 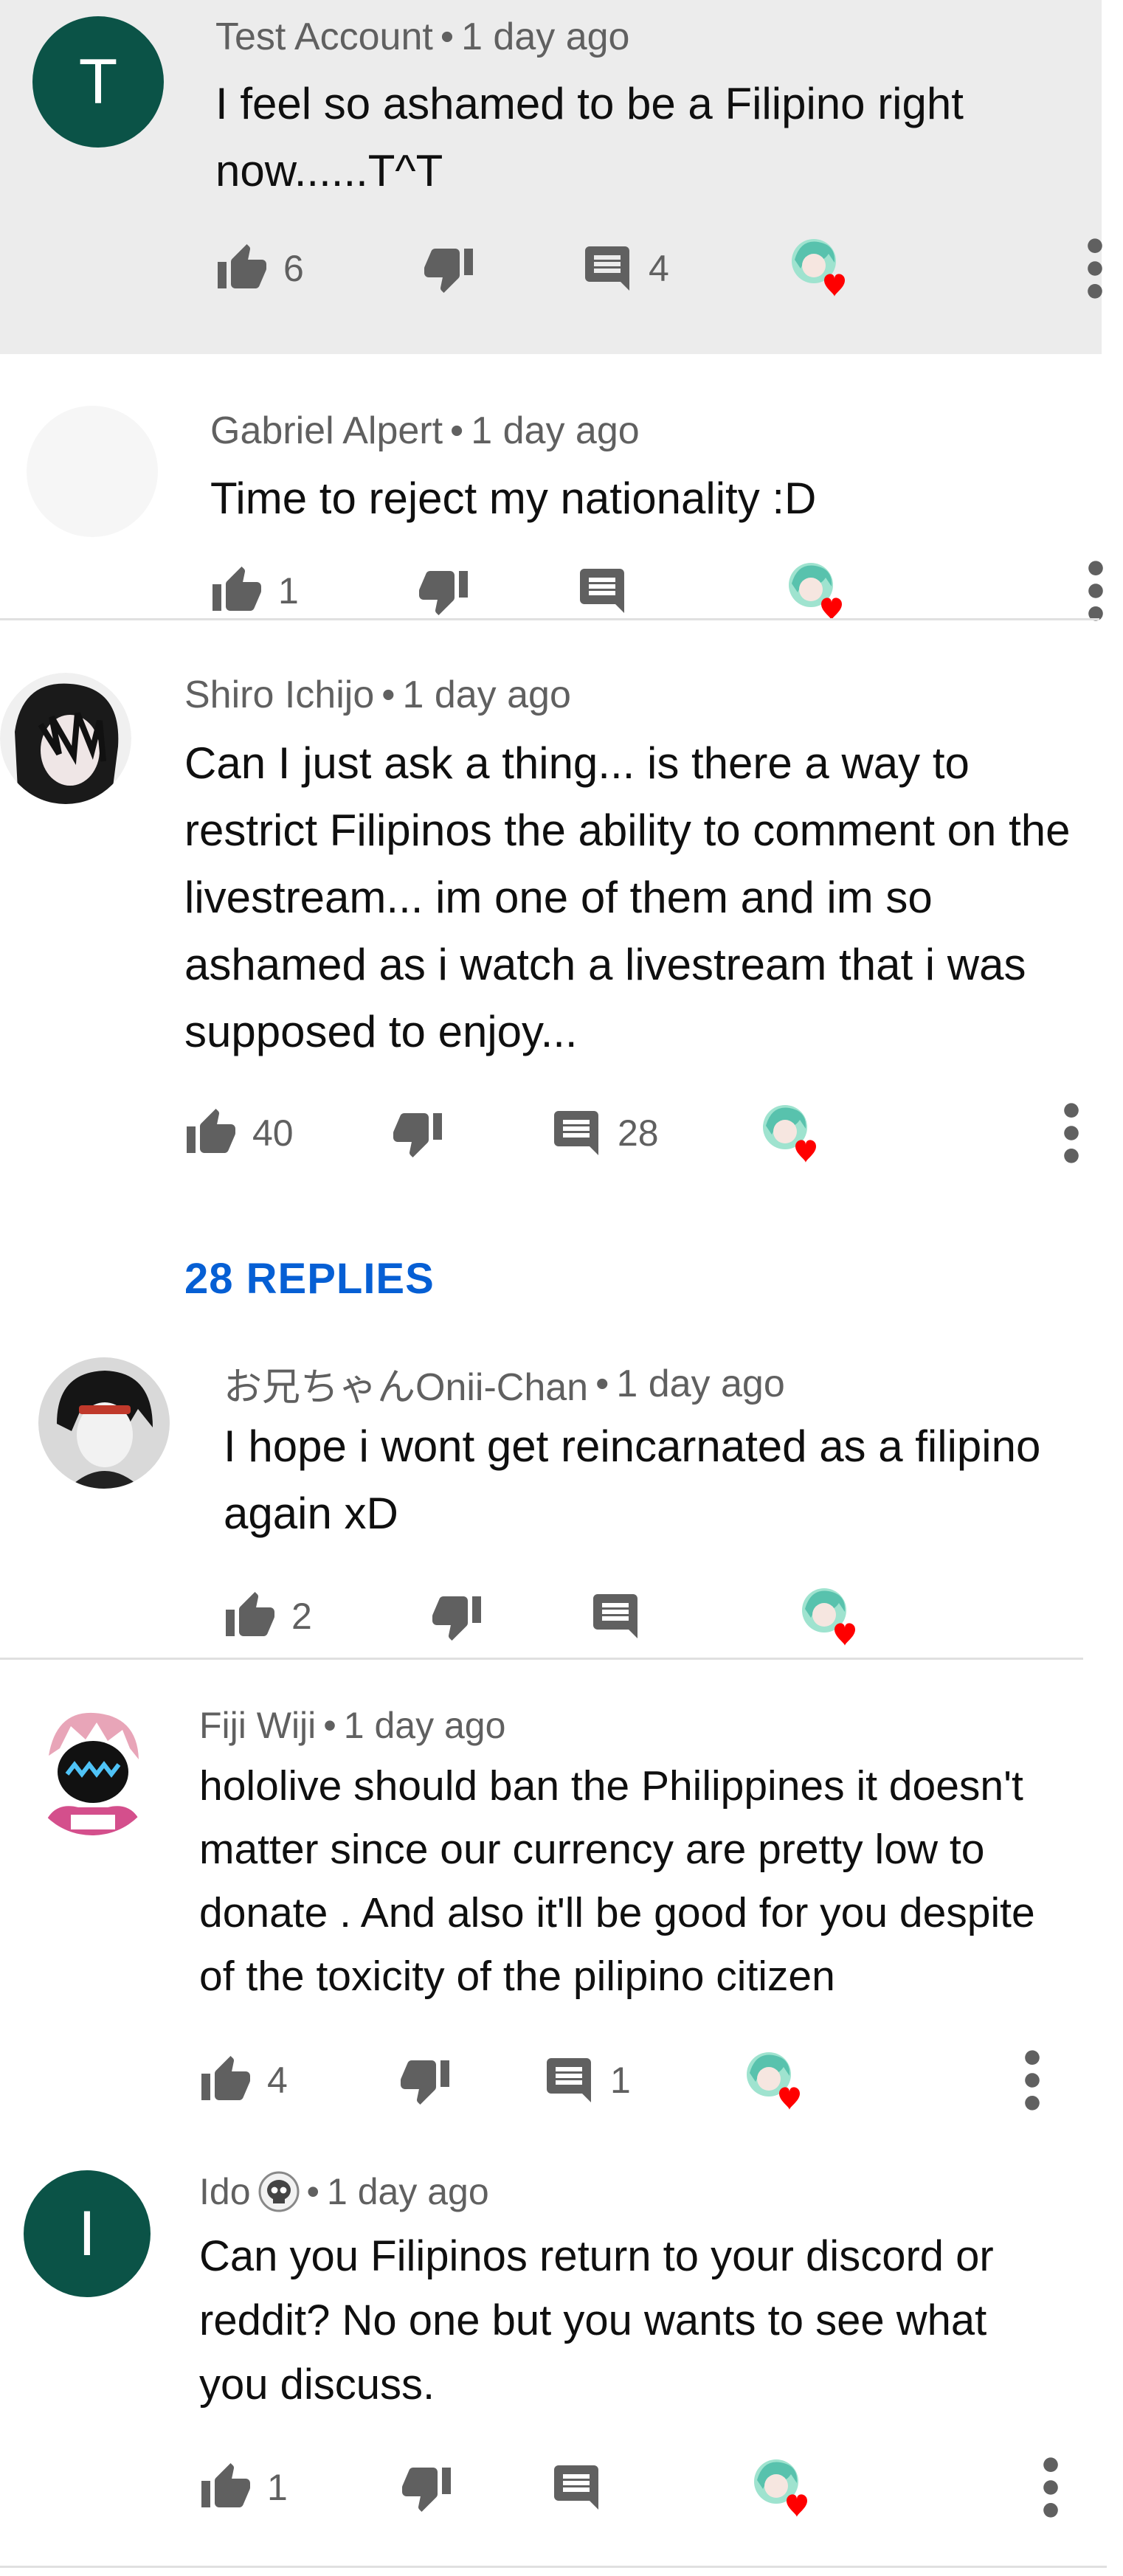 I want to click on comment-meta: お兄ちゃんOnii-Chan • 1 day ago, so click(x=504, y=1383).